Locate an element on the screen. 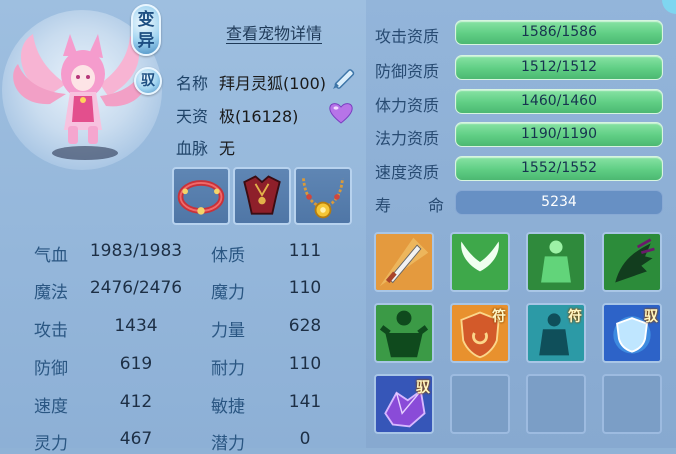 Image resolution: width=676 pixels, height=454 pixels. aptitude-bar-speed: 1552/1552 is located at coordinates (559, 168).